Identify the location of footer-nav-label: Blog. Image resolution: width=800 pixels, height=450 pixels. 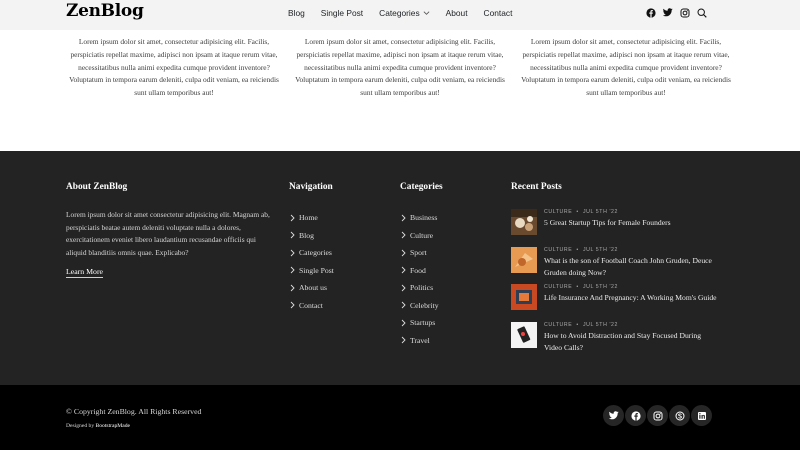
(306, 235).